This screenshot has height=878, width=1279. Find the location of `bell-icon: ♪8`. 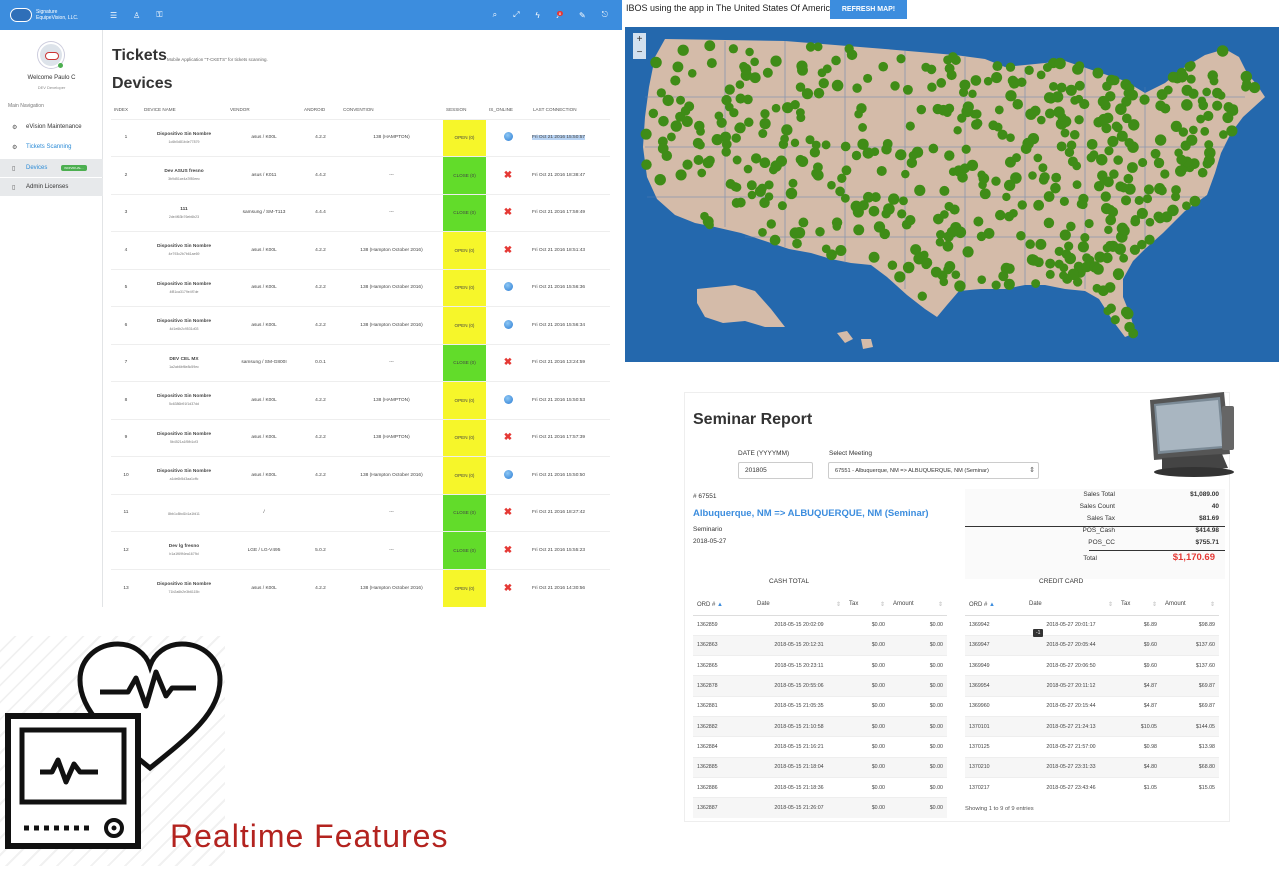

bell-icon: ♪8 is located at coordinates (559, 15).